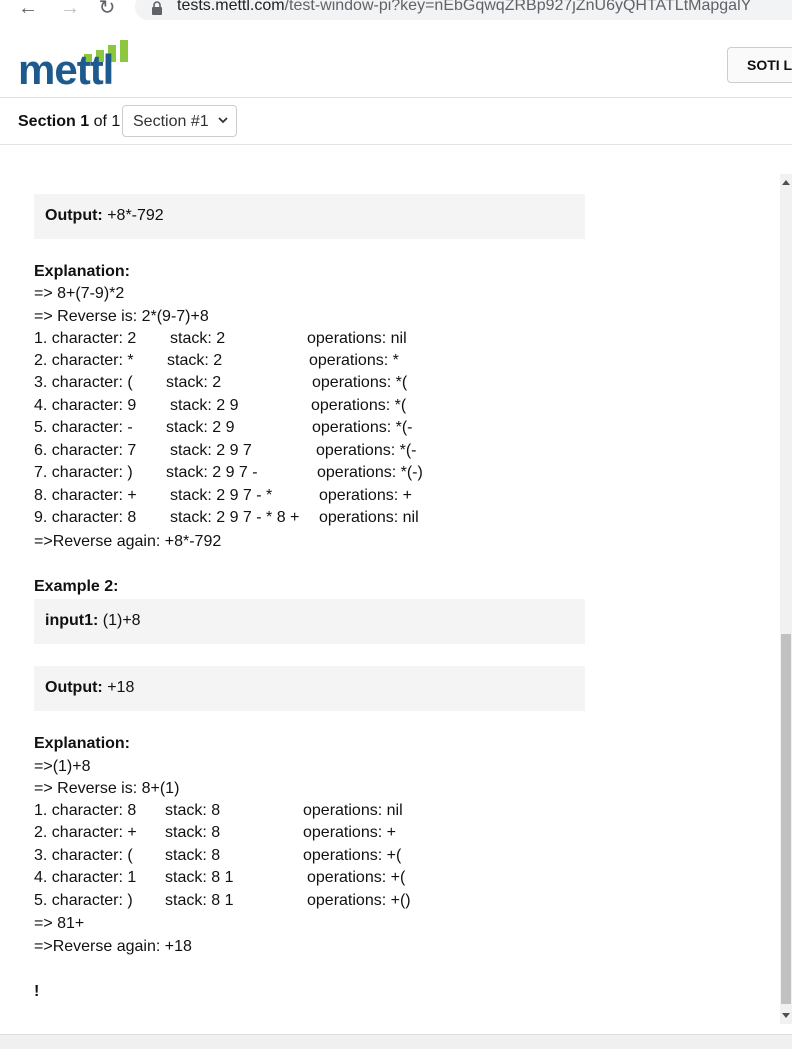 This screenshot has height=1049, width=792. Describe the element at coordinates (107, 10) in the screenshot. I see `reload-icon: ↻` at that location.